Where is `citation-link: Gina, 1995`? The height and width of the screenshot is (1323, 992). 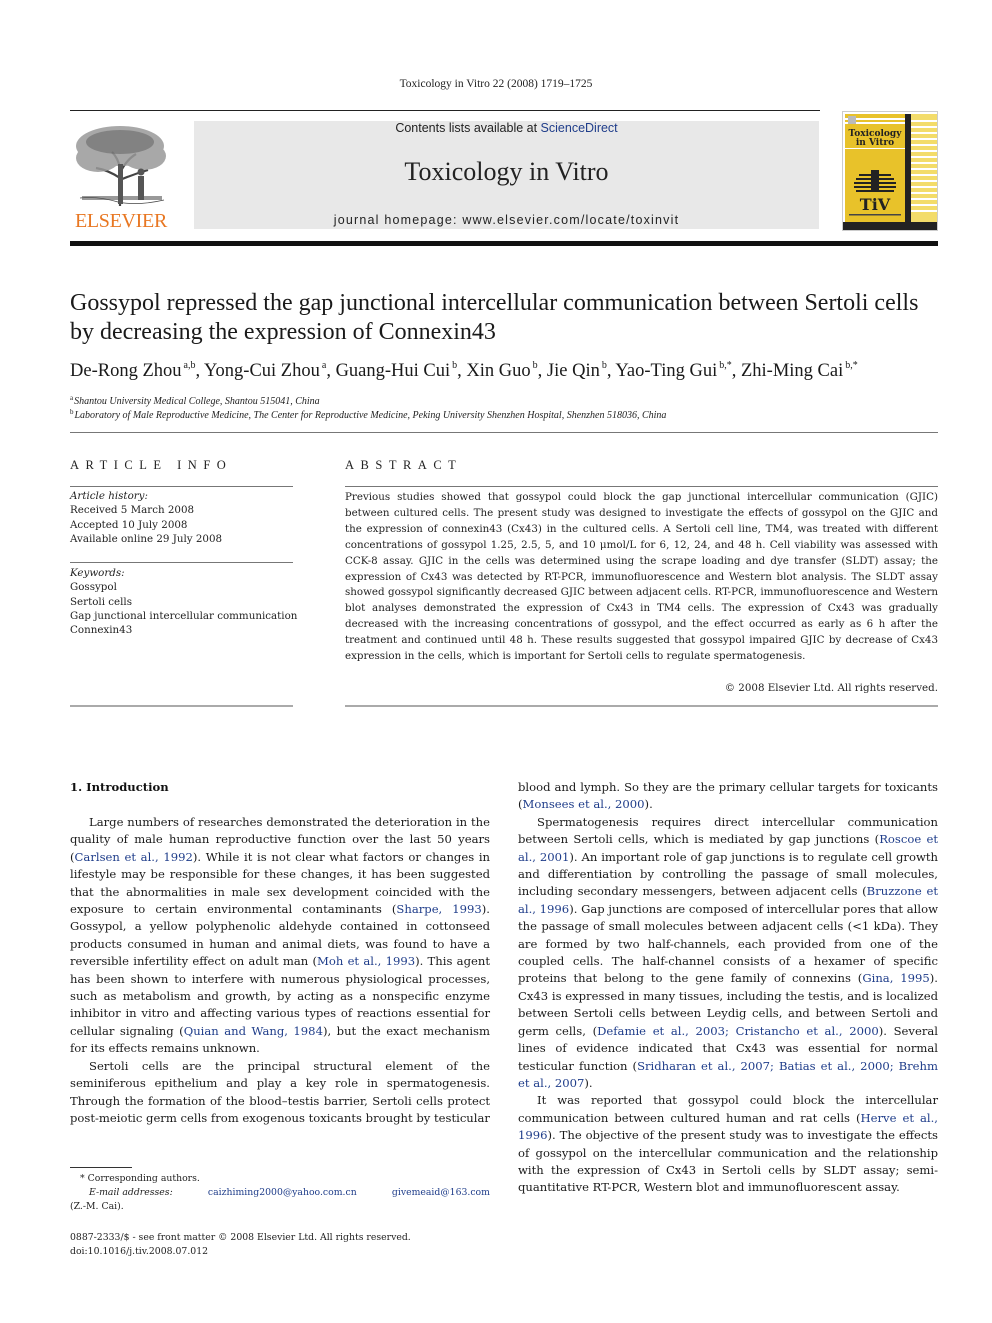 citation-link: Gina, 1995 is located at coordinates (895, 978).